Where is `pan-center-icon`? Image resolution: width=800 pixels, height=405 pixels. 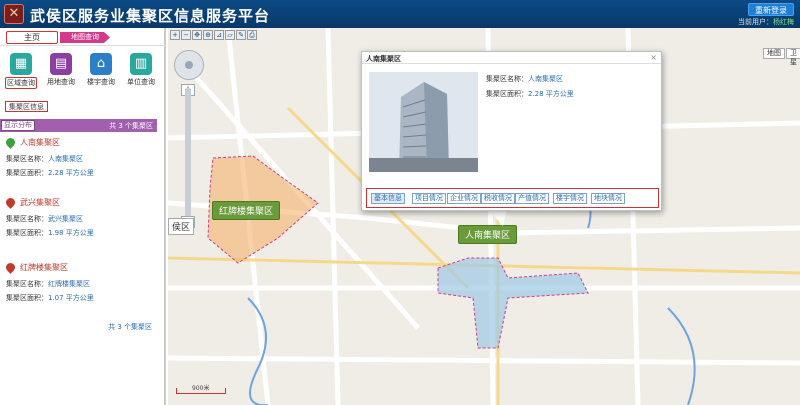
pan-center-icon is located at coordinates (189, 65).